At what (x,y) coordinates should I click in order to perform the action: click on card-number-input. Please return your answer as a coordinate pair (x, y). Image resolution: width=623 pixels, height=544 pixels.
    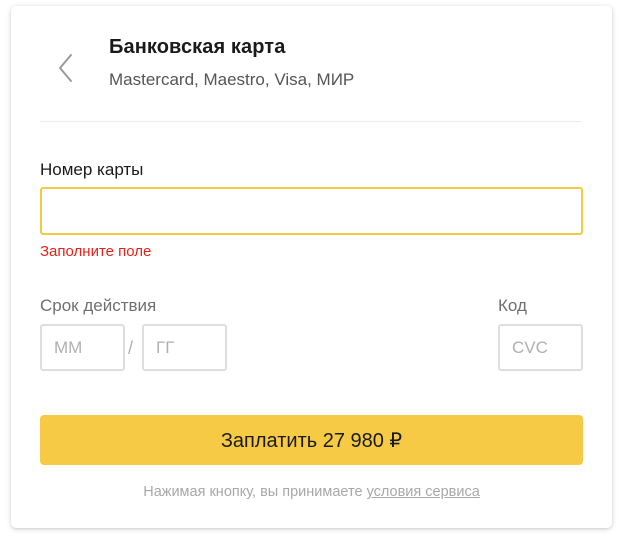
    Looking at the image, I should click on (311, 211).